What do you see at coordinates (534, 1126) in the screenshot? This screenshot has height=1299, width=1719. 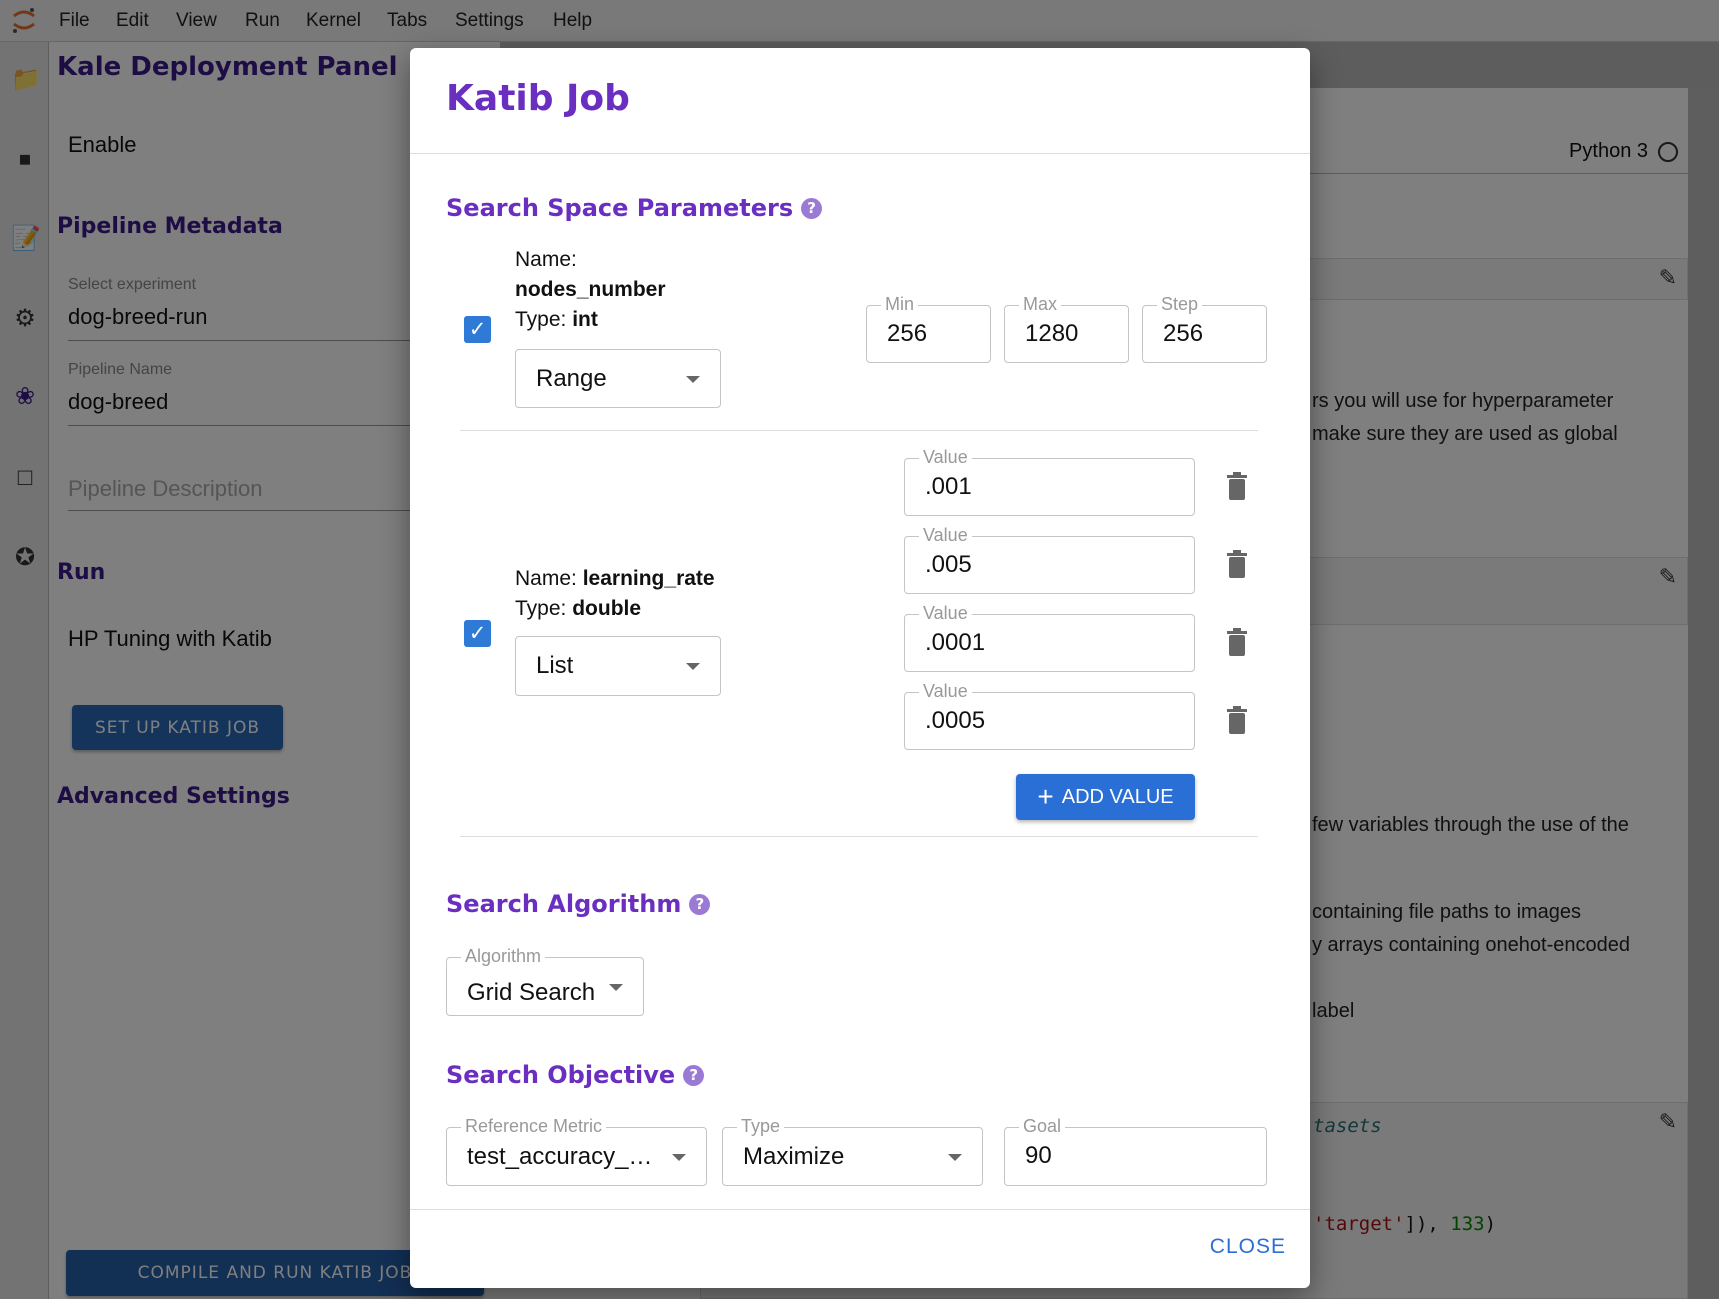 I see `reference-metric-label: Reference Metric` at bounding box center [534, 1126].